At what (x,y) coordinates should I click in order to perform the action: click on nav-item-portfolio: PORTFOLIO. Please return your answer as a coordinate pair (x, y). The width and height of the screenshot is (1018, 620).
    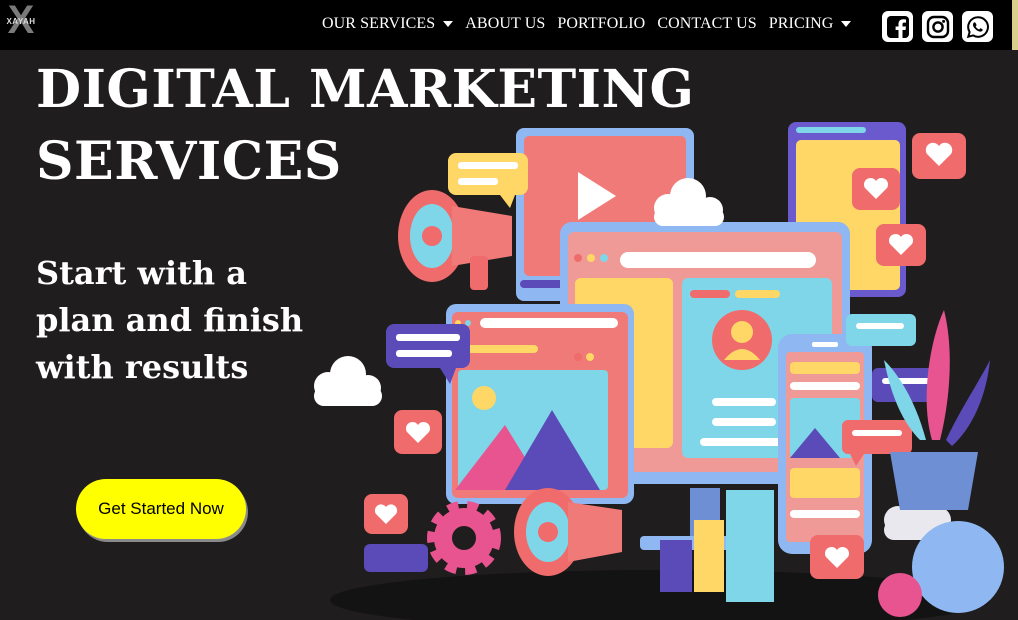
    Looking at the image, I should click on (601, 24).